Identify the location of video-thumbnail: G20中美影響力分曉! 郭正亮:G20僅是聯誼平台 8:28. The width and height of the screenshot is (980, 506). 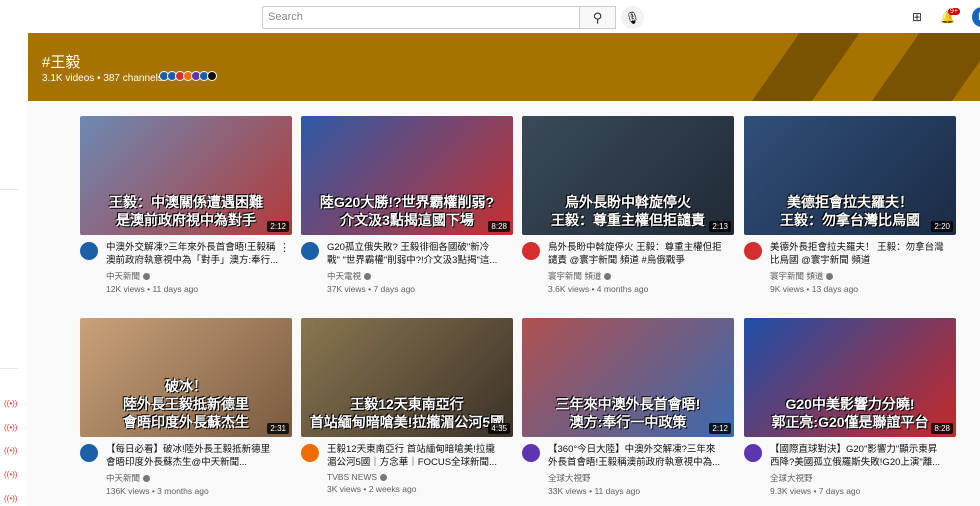
(850, 377).